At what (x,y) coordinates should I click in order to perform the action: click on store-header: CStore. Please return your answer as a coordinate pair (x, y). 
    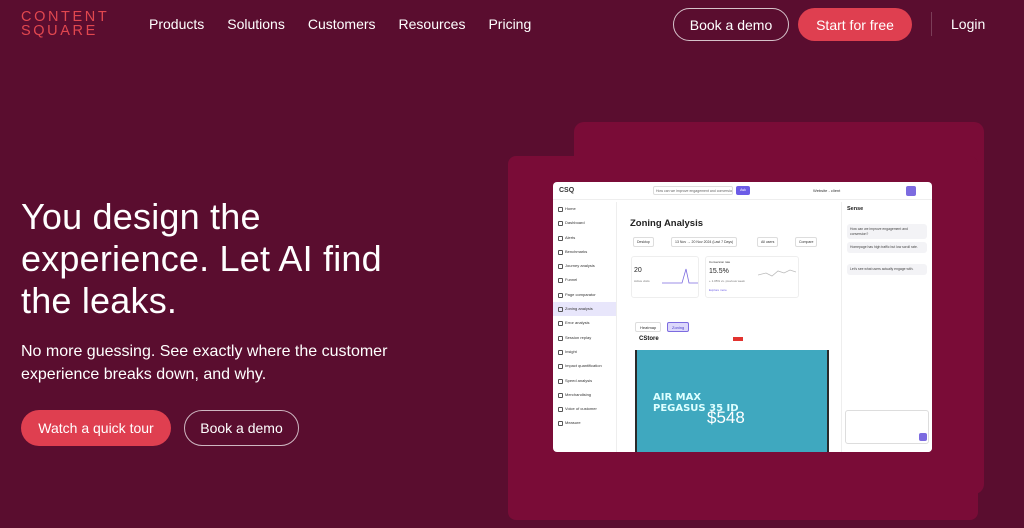
    Looking at the image, I should click on (732, 341).